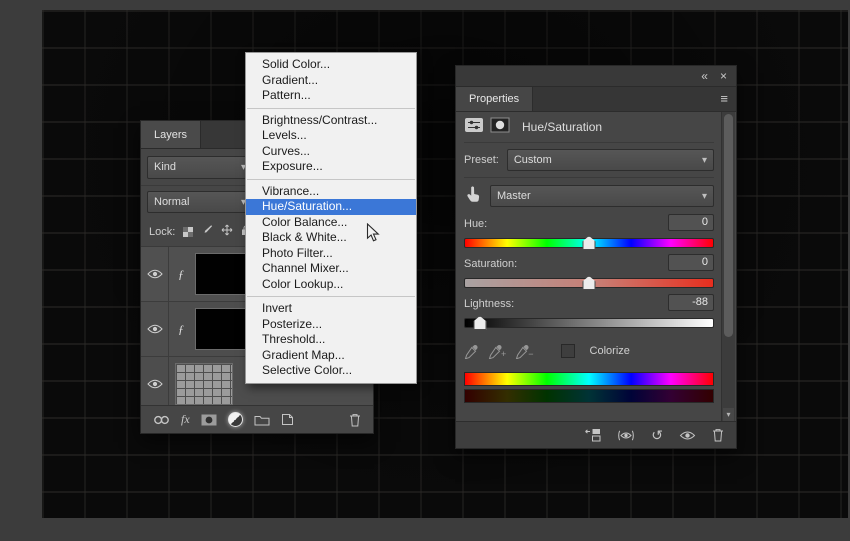 The height and width of the screenshot is (541, 850). I want to click on targeted-adjustment-hand-icon, so click(473, 196).